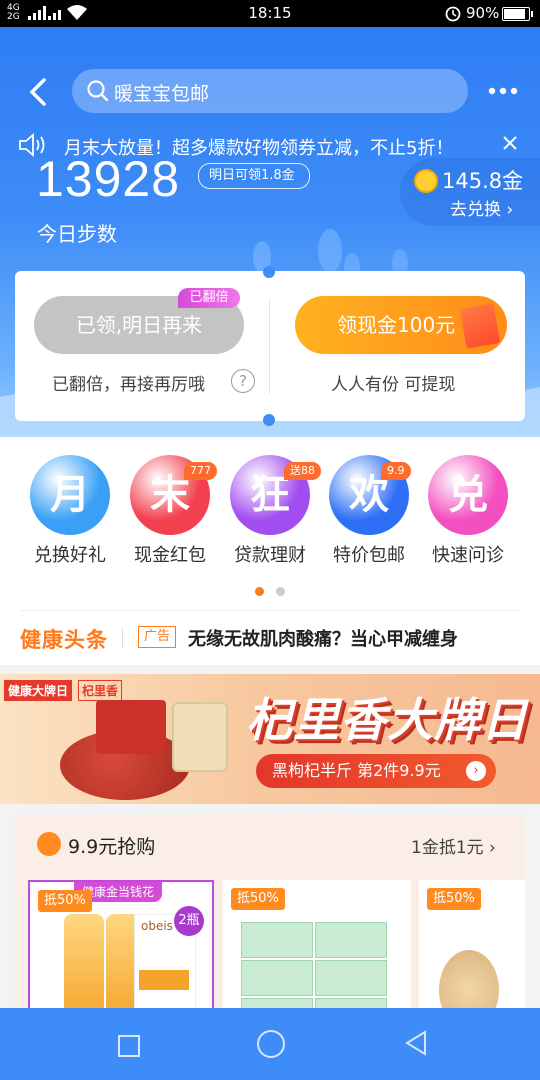  I want to click on page-indicator, so click(280, 591).